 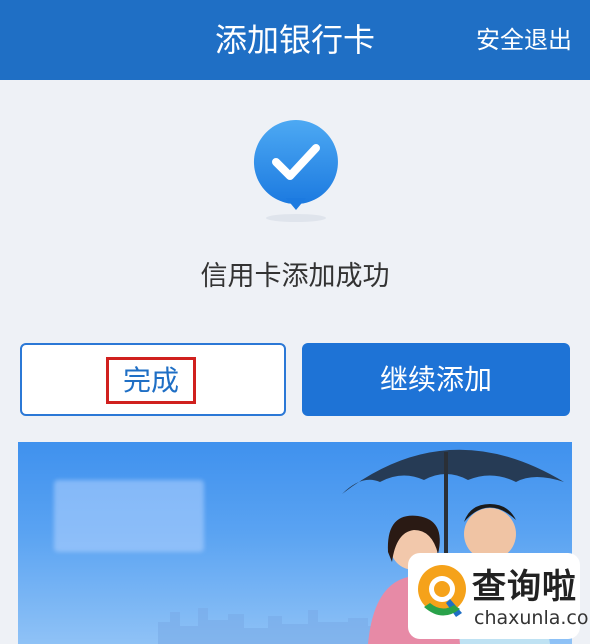 I want to click on watermark-url: chaxunla.com, so click(x=532, y=618).